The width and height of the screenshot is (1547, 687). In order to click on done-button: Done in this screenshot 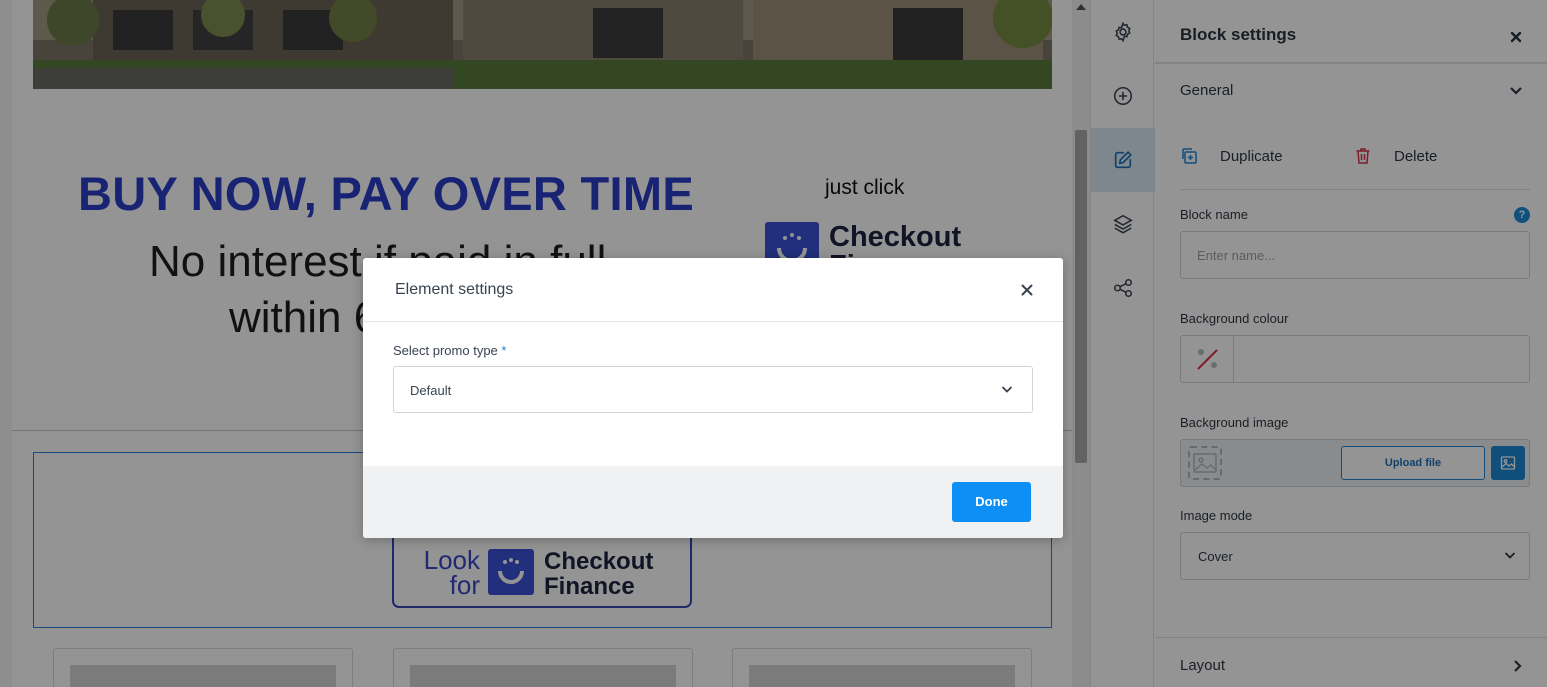, I will do `click(991, 502)`.